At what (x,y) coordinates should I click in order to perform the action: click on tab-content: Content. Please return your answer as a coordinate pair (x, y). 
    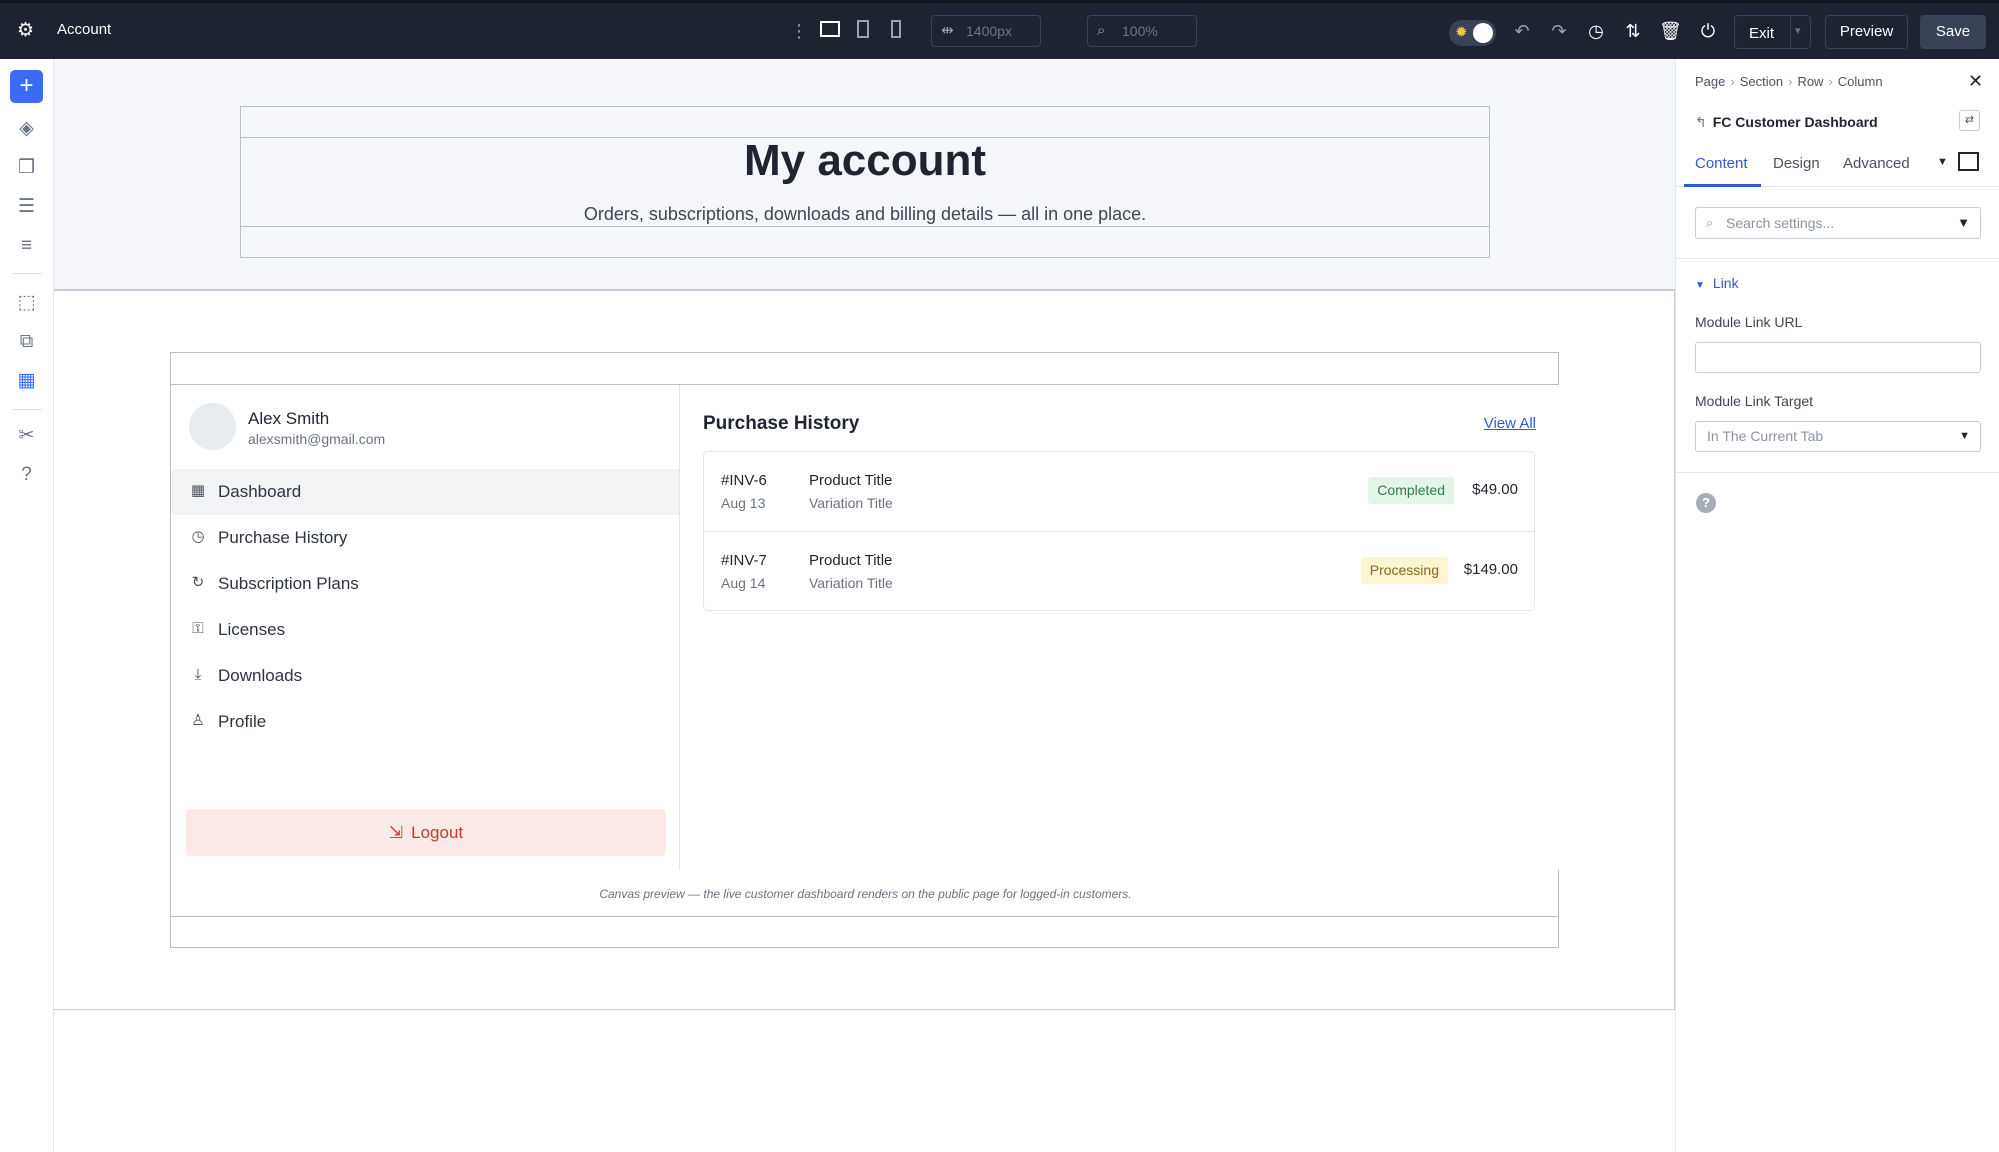
    Looking at the image, I should click on (1721, 163).